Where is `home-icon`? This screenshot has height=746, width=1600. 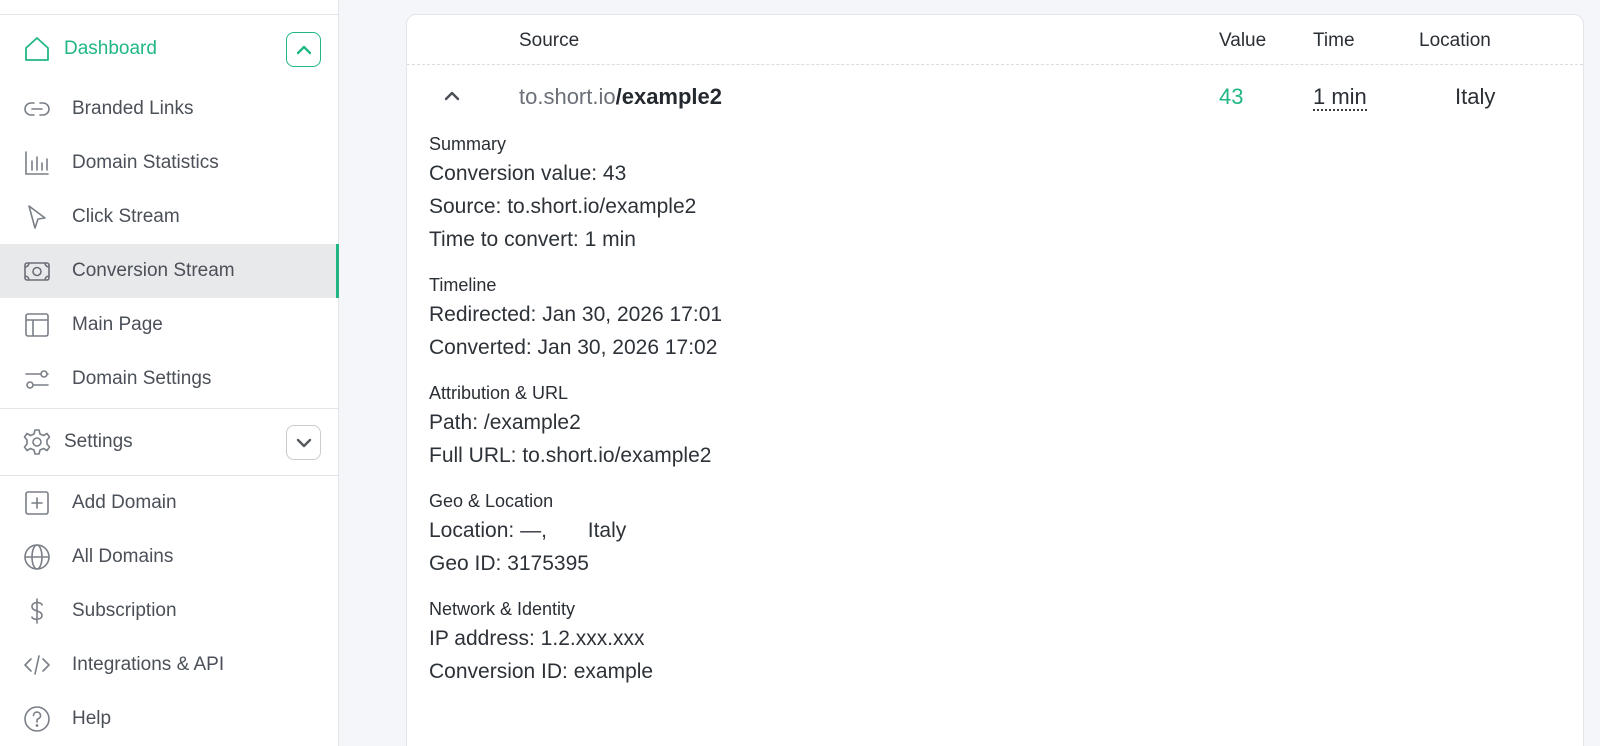
home-icon is located at coordinates (37, 49).